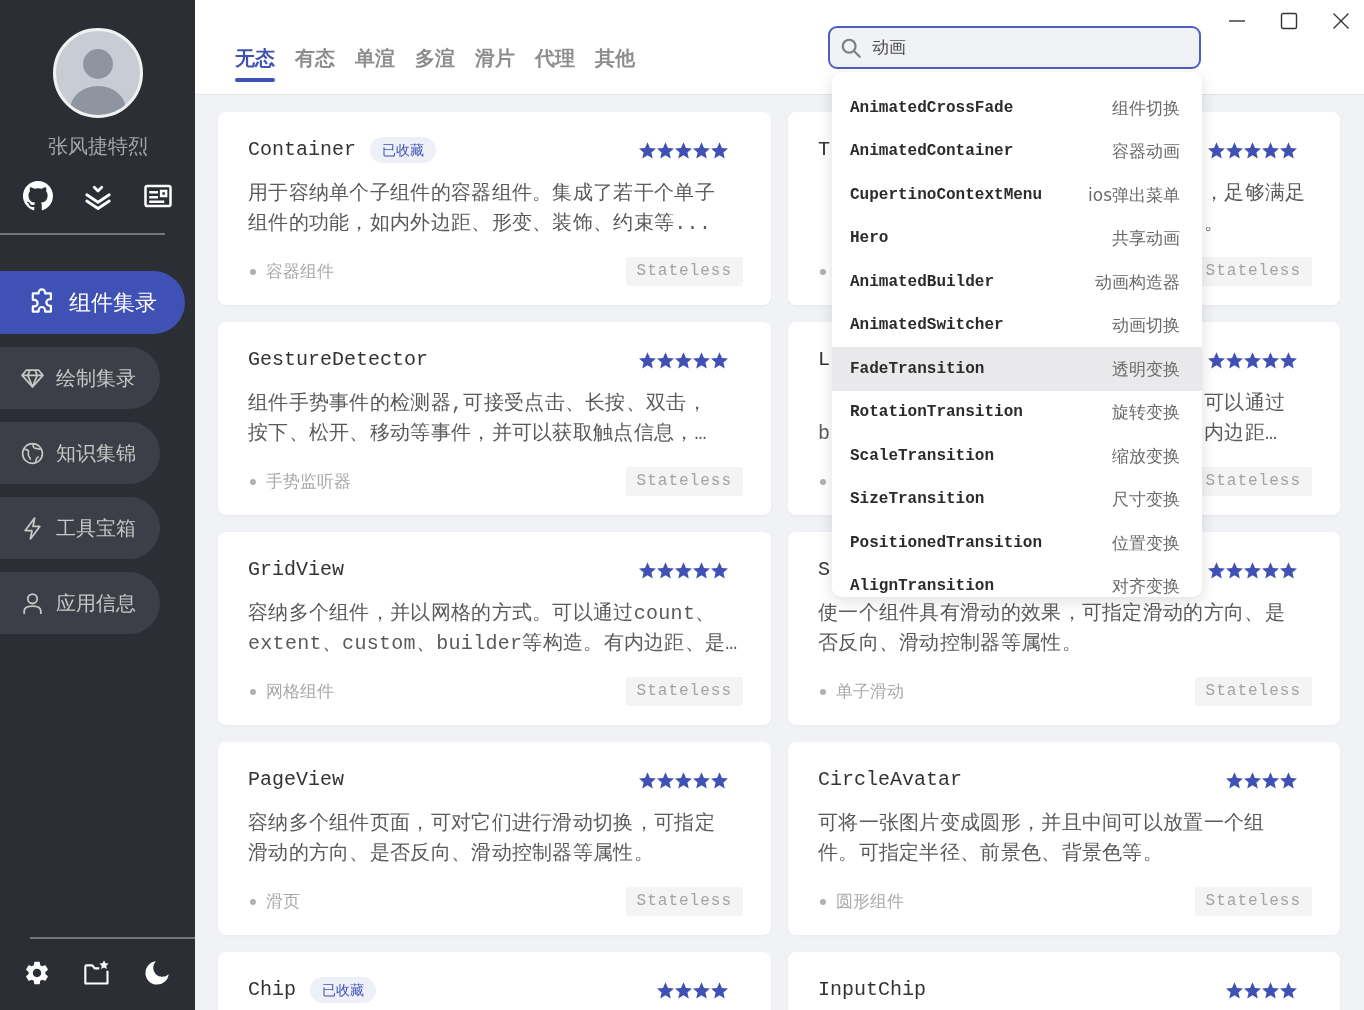 The width and height of the screenshot is (1364, 1010). Describe the element at coordinates (80, 528) in the screenshot. I see `nav-item: 工具宝箱` at that location.